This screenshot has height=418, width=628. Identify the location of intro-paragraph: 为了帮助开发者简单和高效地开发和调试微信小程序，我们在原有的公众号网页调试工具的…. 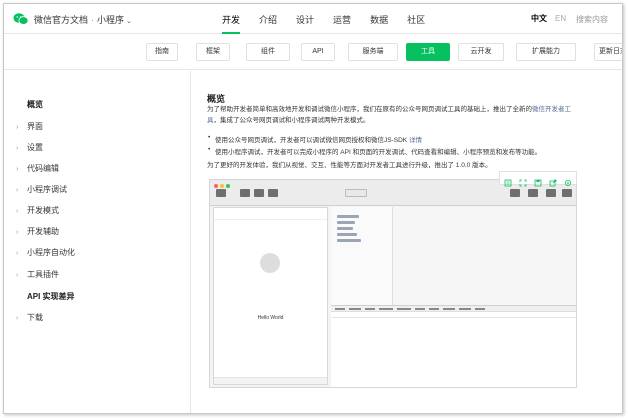
(391, 115).